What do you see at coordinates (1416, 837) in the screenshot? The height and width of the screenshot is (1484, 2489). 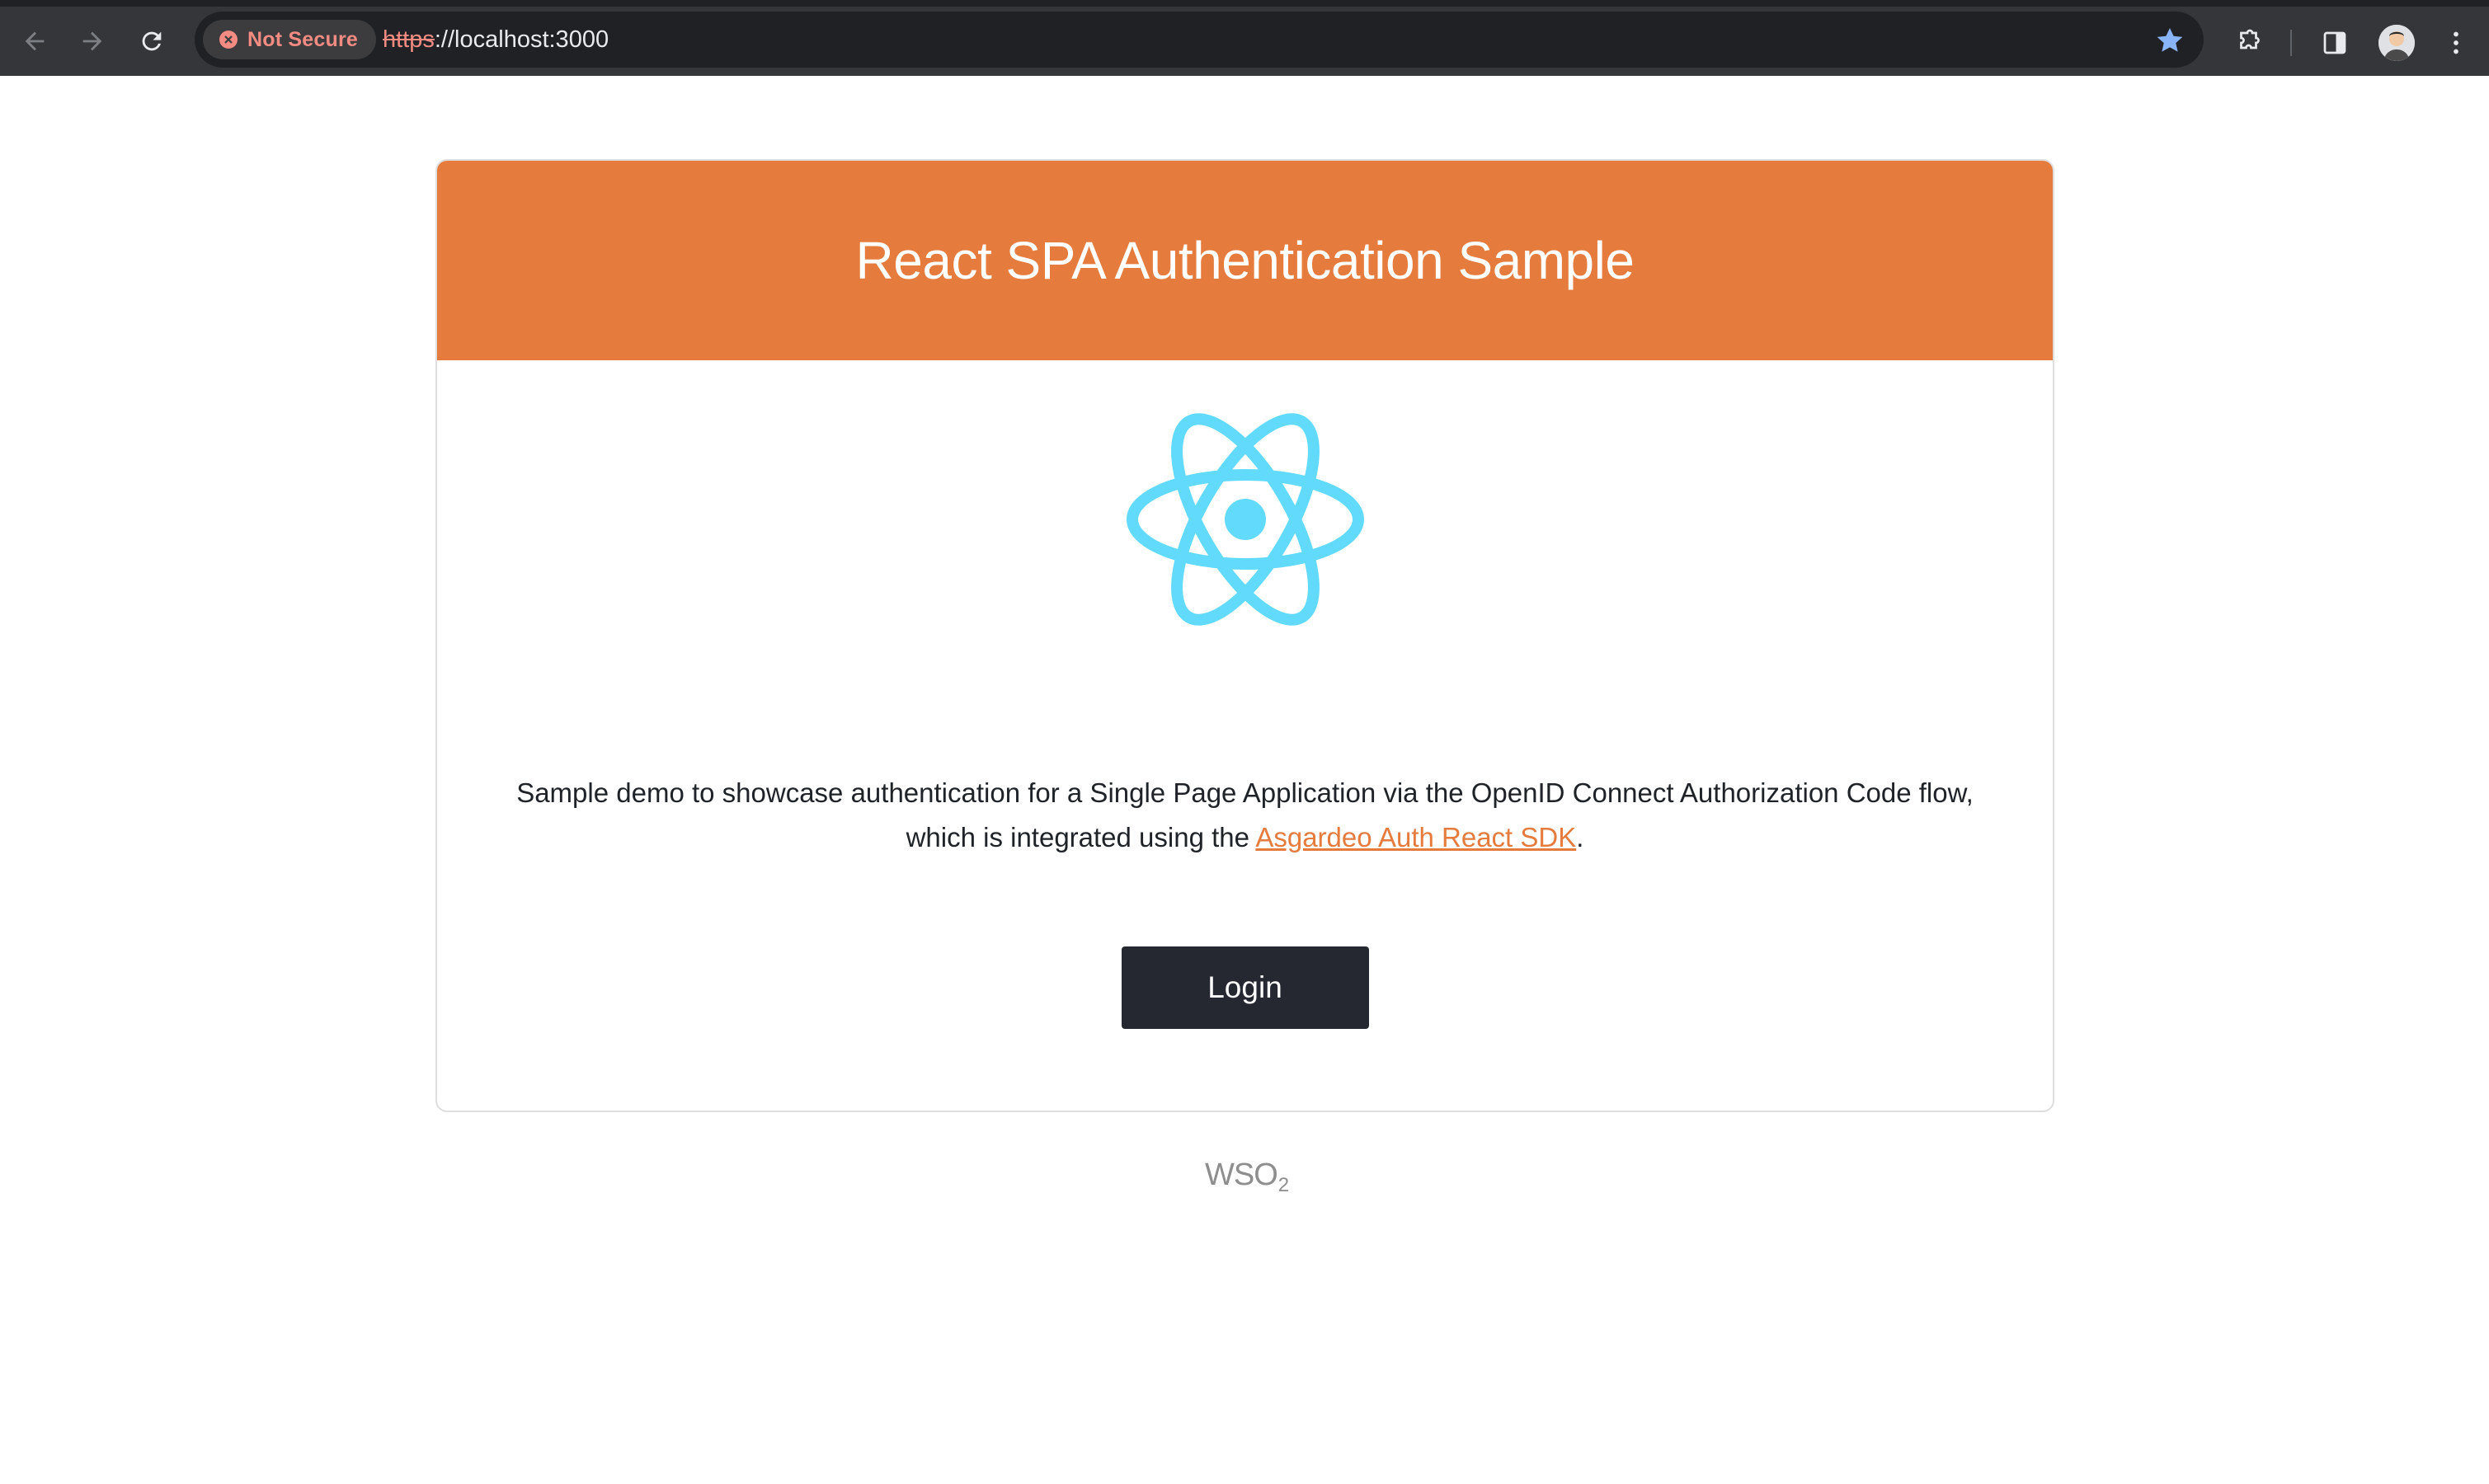 I see `sdk-link: Asgardeo Auth React SDK` at bounding box center [1416, 837].